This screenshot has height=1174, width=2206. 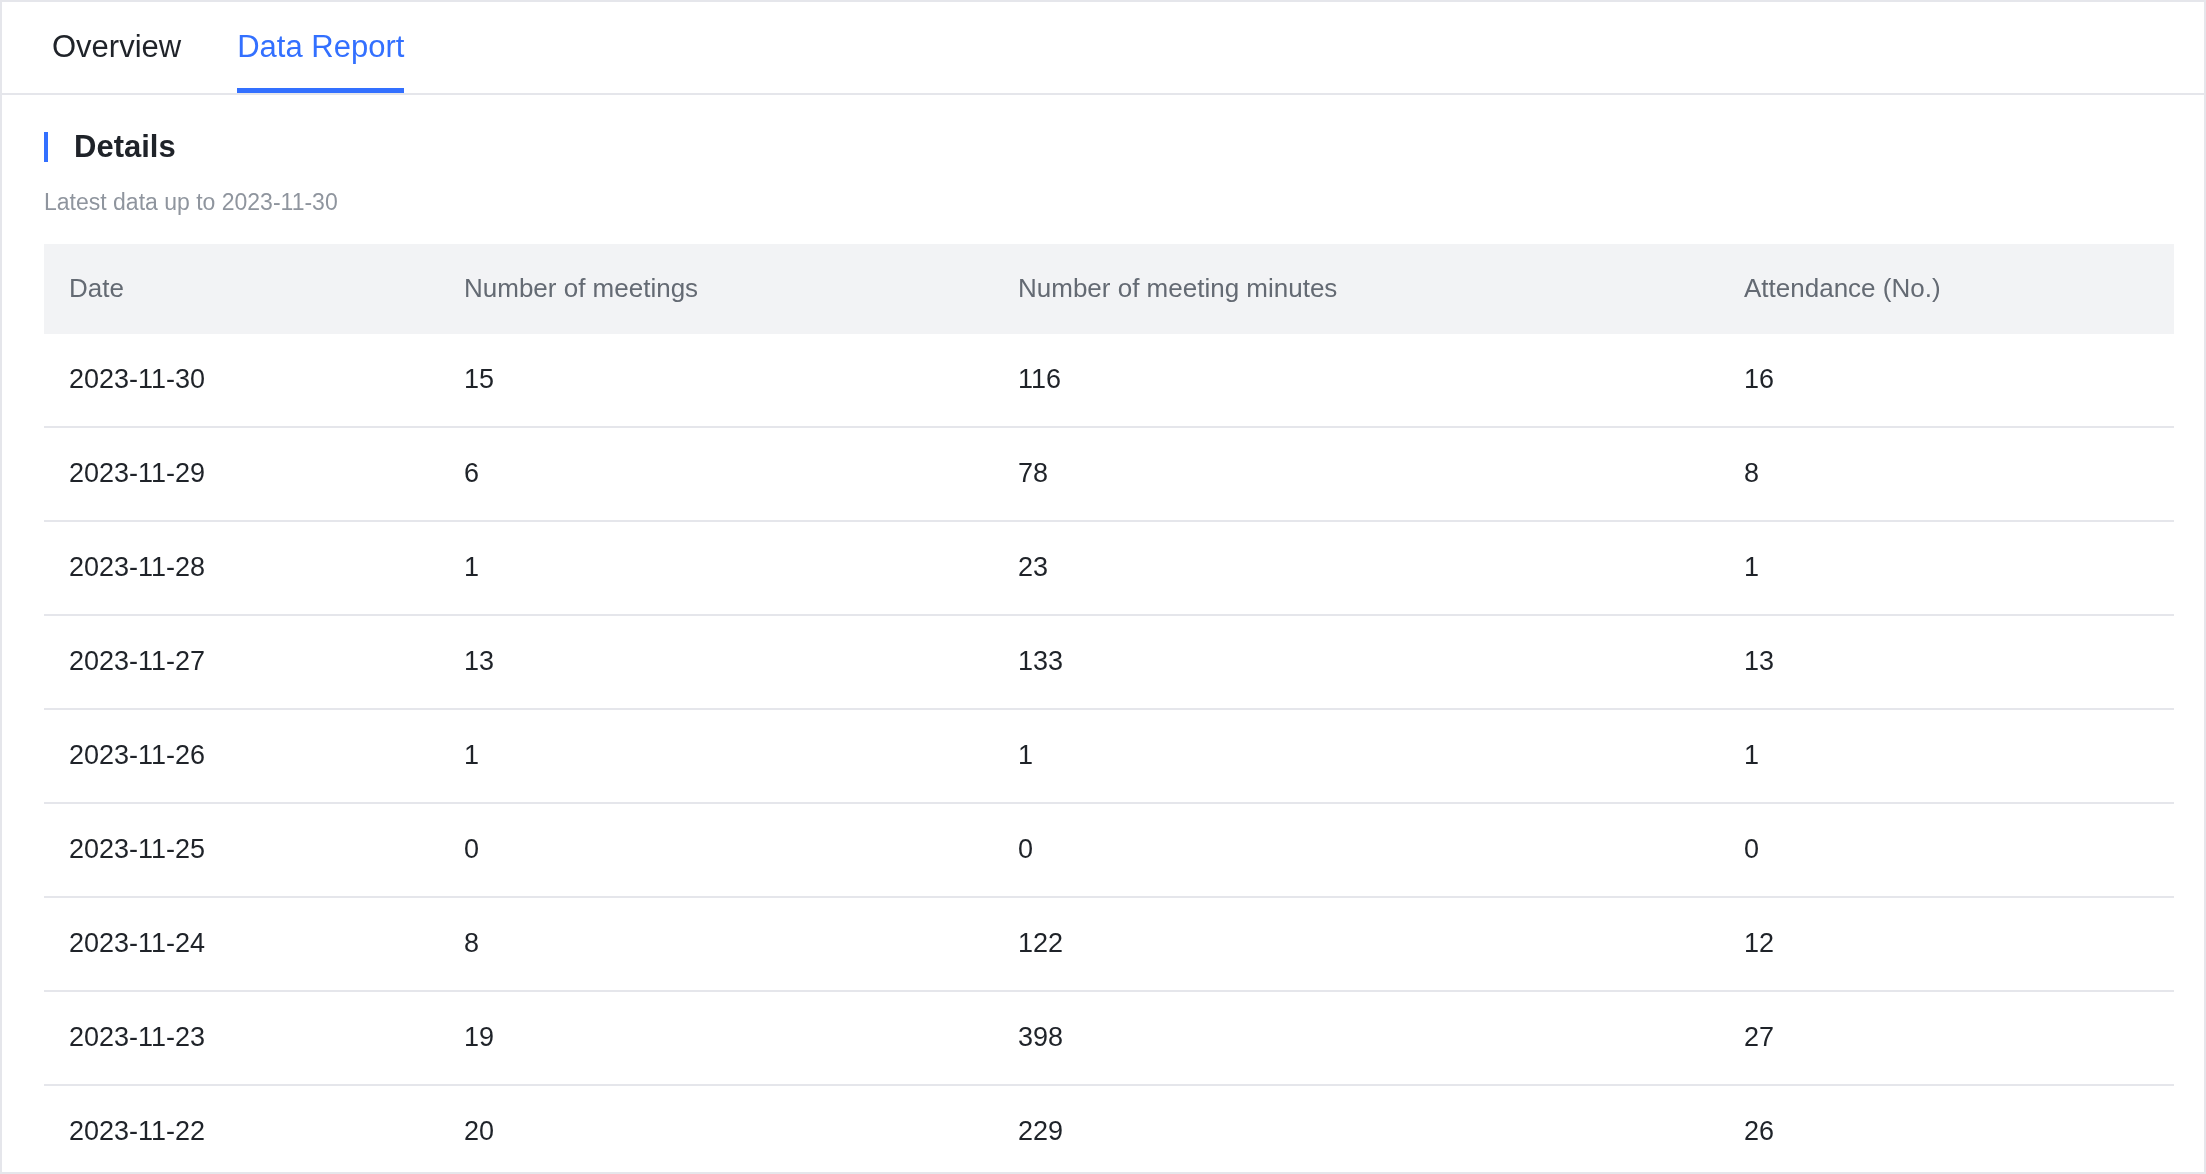 What do you see at coordinates (137, 944) in the screenshot?
I see `table-cell-text: 2023-11-24` at bounding box center [137, 944].